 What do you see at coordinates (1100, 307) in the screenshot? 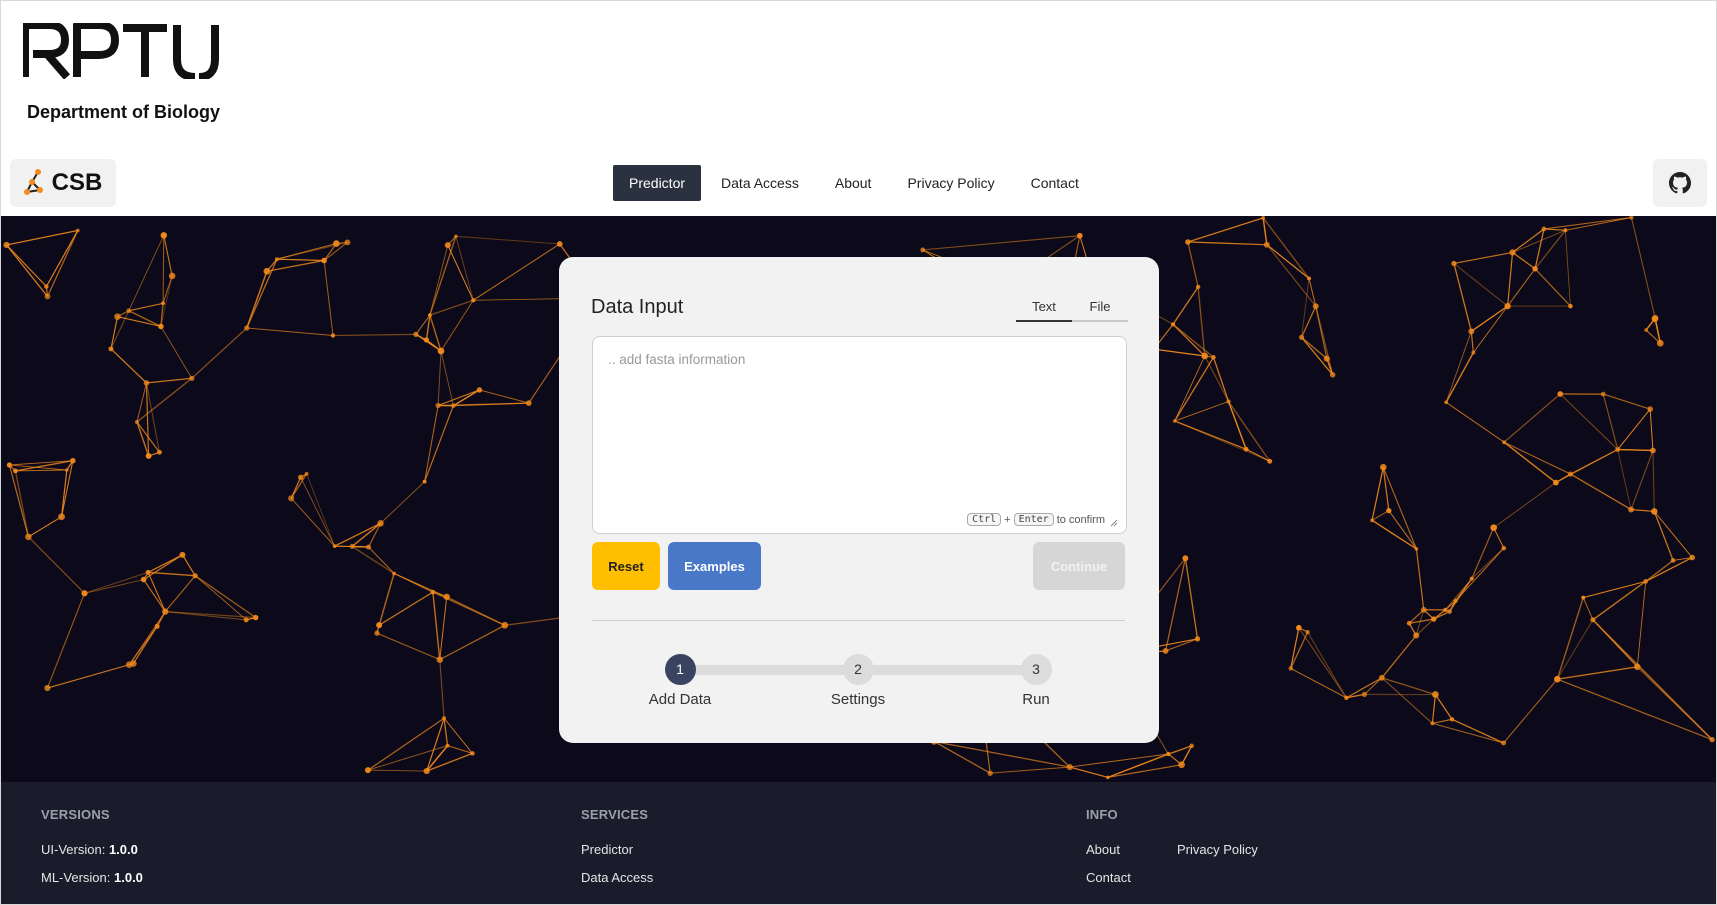
I see `tab-file: File` at bounding box center [1100, 307].